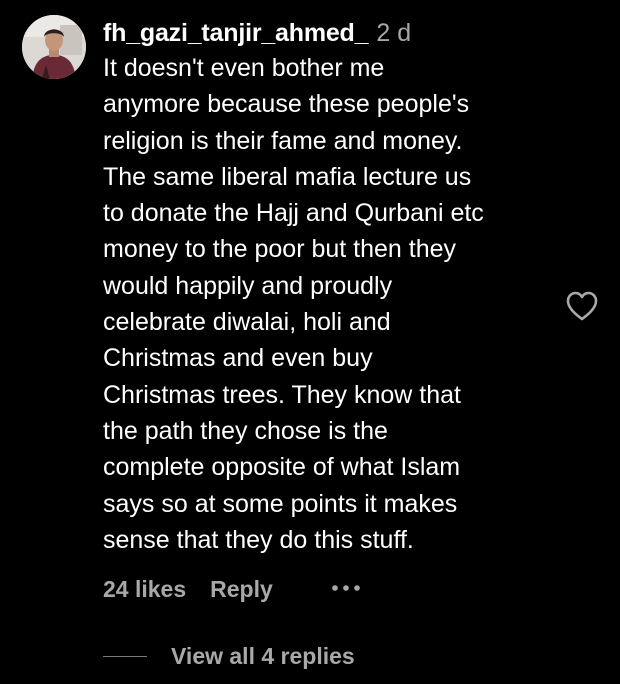 This screenshot has width=620, height=684. What do you see at coordinates (286, 104) in the screenshot?
I see `comment-line: anymore because these people's` at bounding box center [286, 104].